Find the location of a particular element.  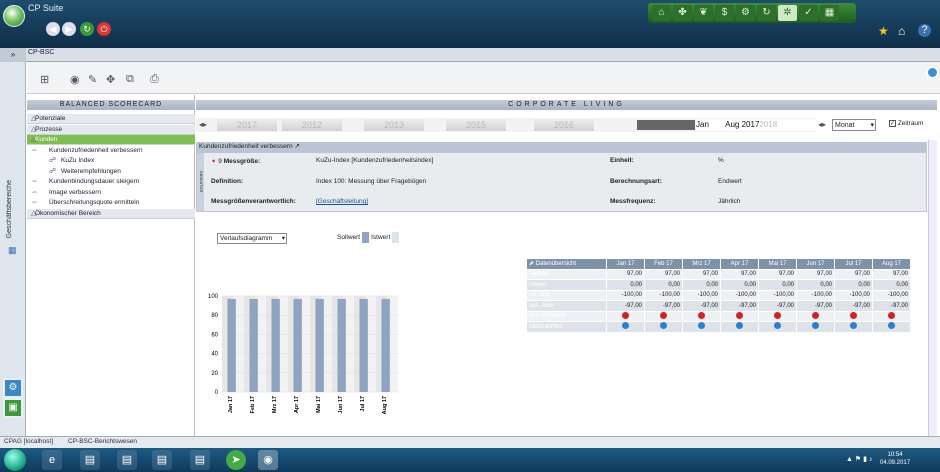

timeline-next-icon: ◂▸ is located at coordinates (822, 124).